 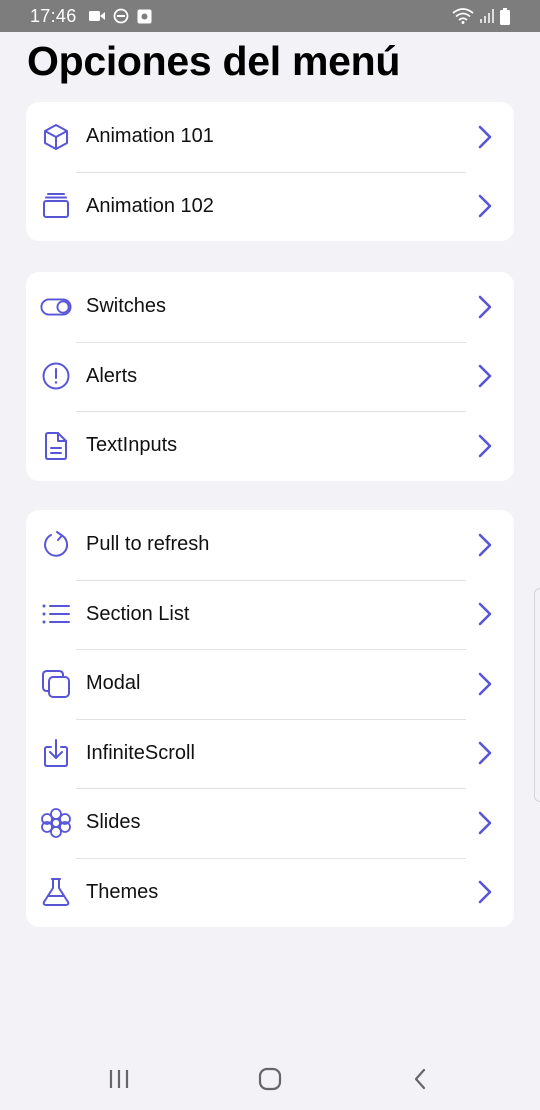 I want to click on cell-signal-icon, so click(x=487, y=16).